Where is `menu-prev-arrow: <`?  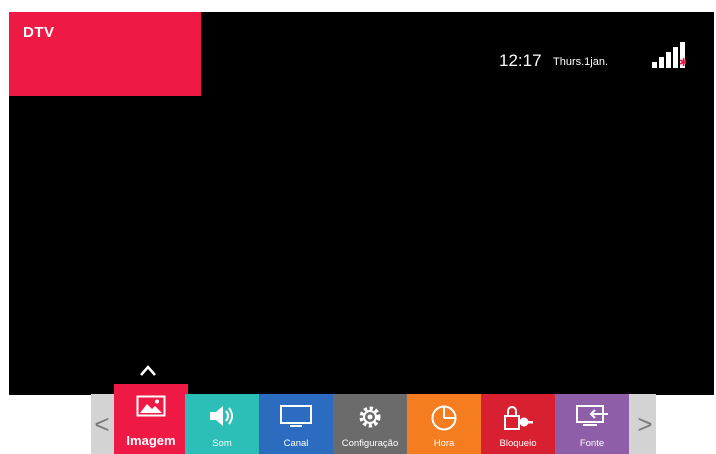 menu-prev-arrow: < is located at coordinates (102, 424).